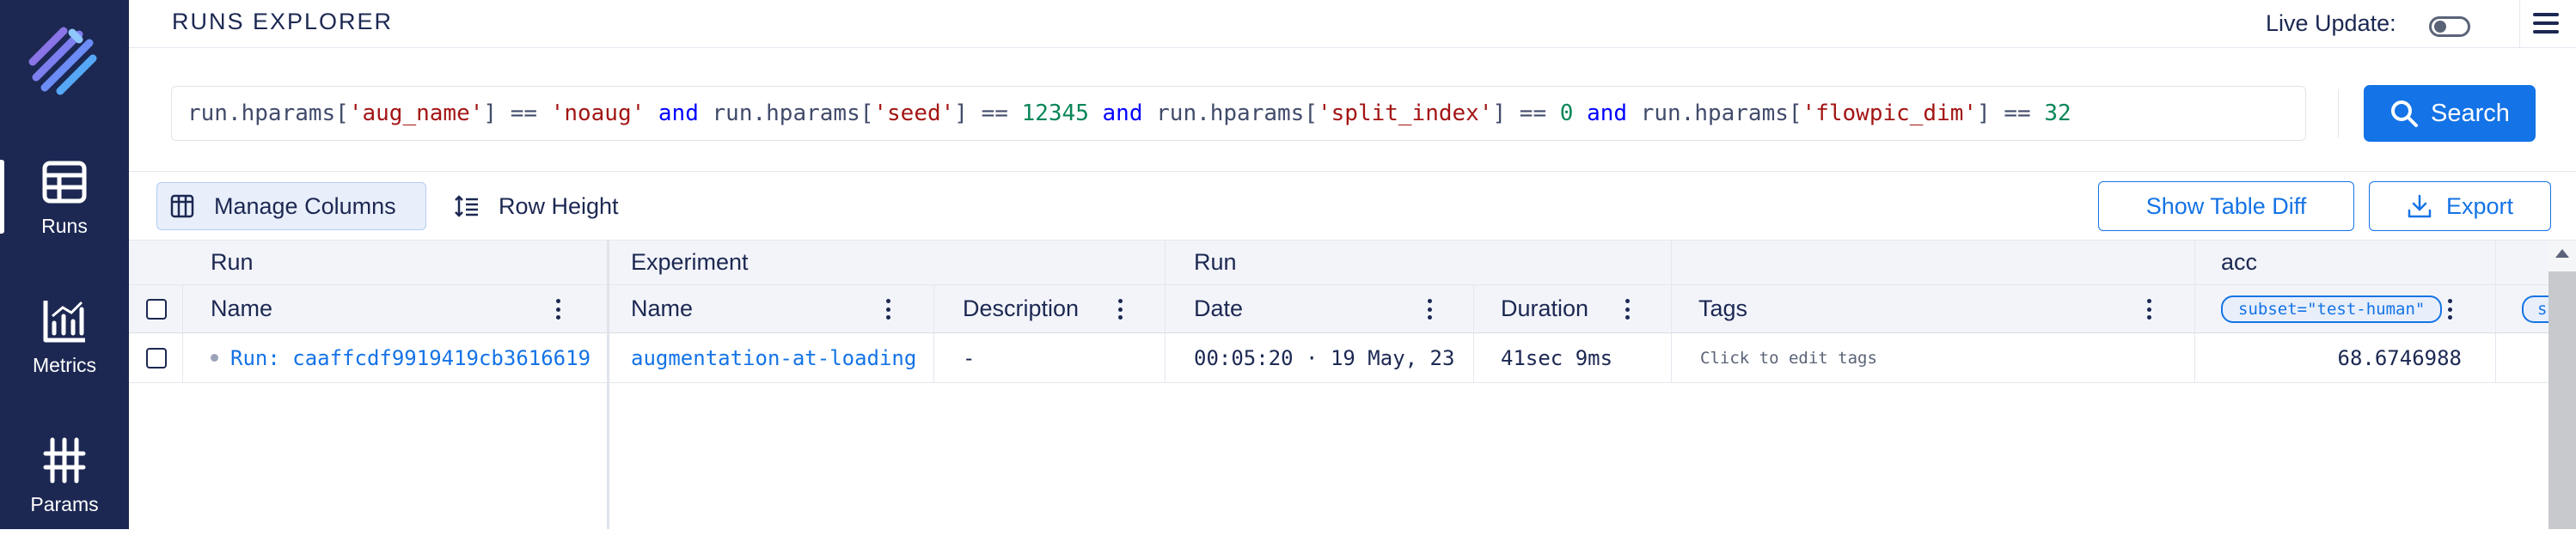 This screenshot has width=2576, height=536. Describe the element at coordinates (214, 358) in the screenshot. I see `run-status-dot-icon` at that location.